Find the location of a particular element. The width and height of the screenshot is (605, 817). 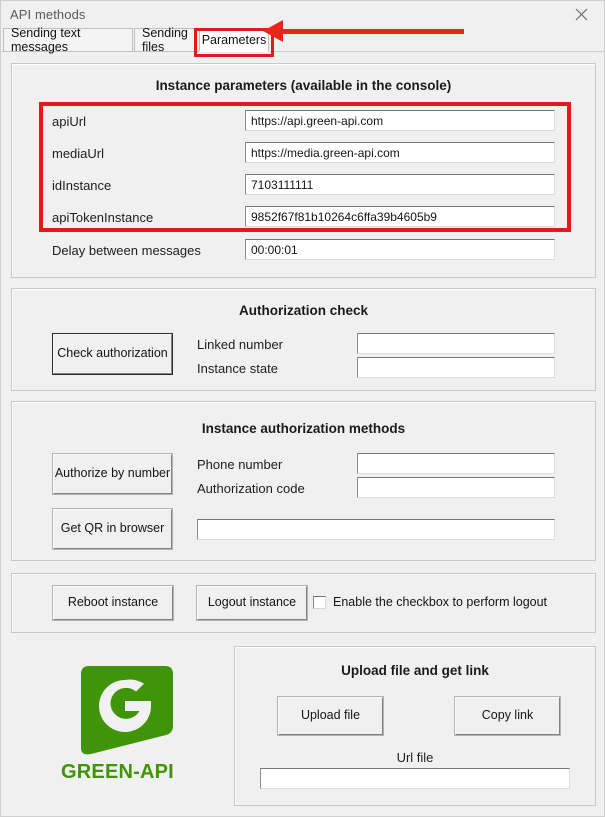

close-icon is located at coordinates (581, 14).